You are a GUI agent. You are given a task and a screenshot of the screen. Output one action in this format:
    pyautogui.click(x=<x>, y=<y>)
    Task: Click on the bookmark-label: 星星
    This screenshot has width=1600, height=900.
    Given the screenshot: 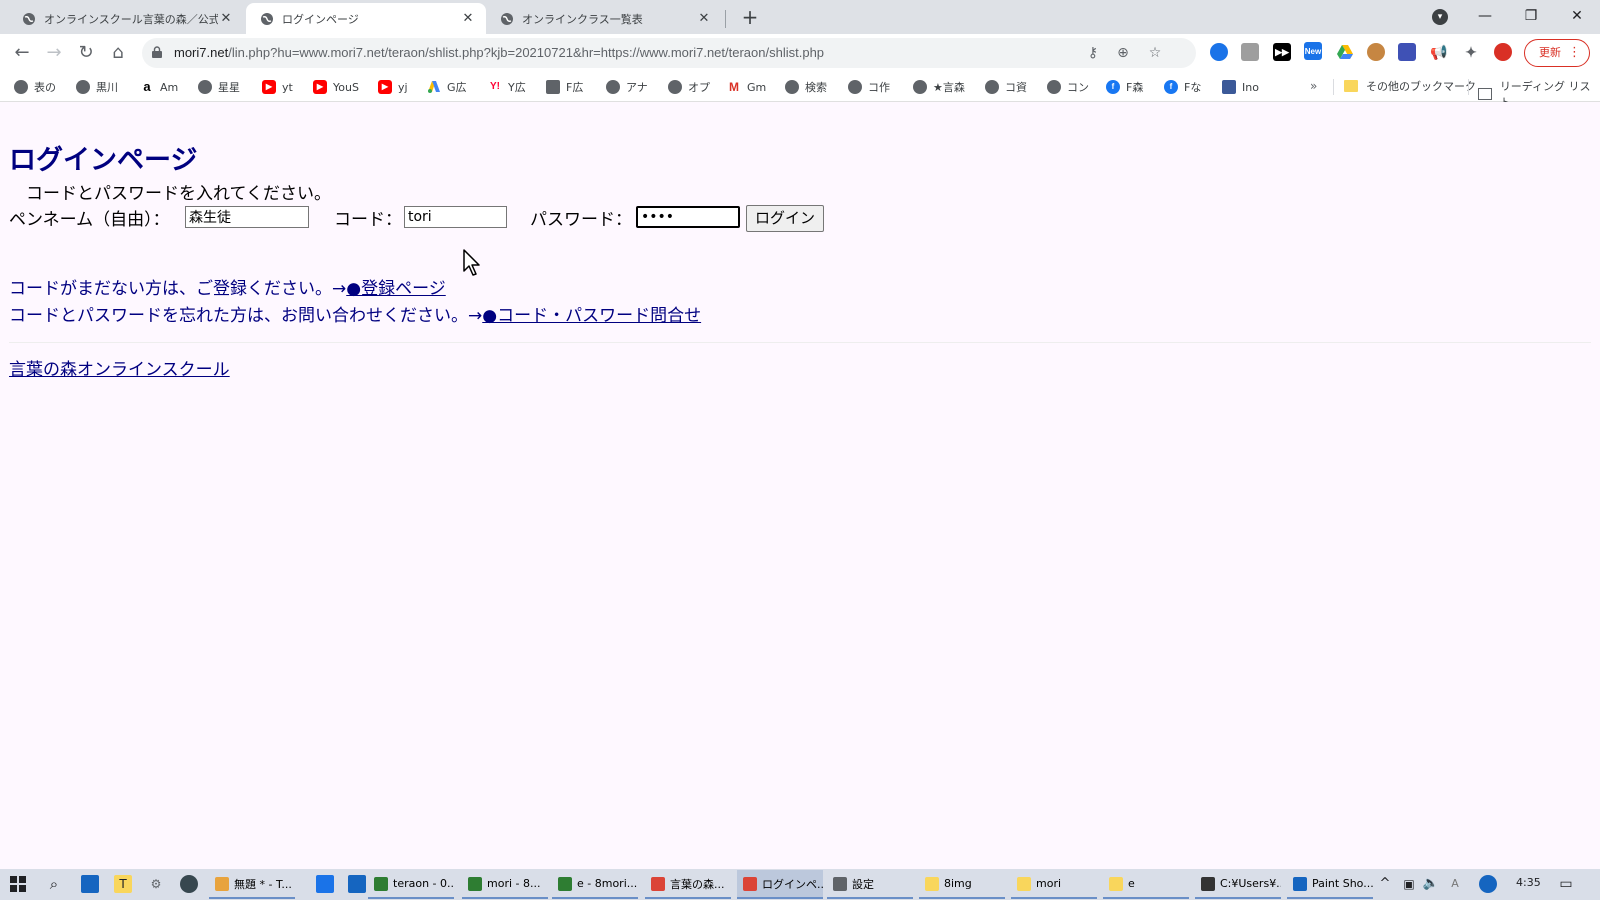 What is the action you would take?
    pyautogui.click(x=229, y=87)
    